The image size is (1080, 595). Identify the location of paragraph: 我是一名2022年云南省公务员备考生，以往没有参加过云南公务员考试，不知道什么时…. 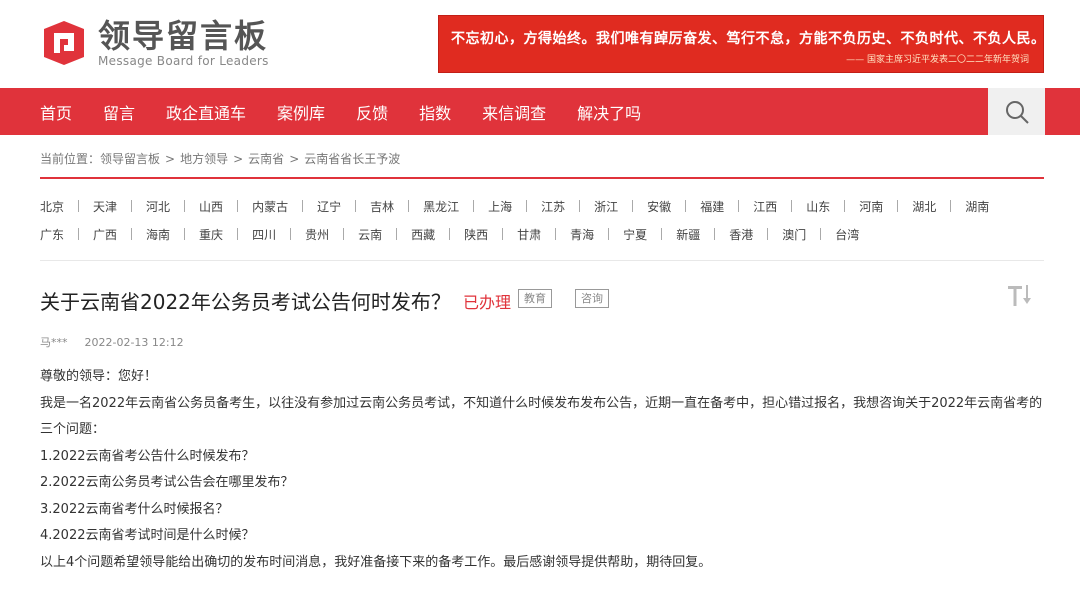
(541, 416).